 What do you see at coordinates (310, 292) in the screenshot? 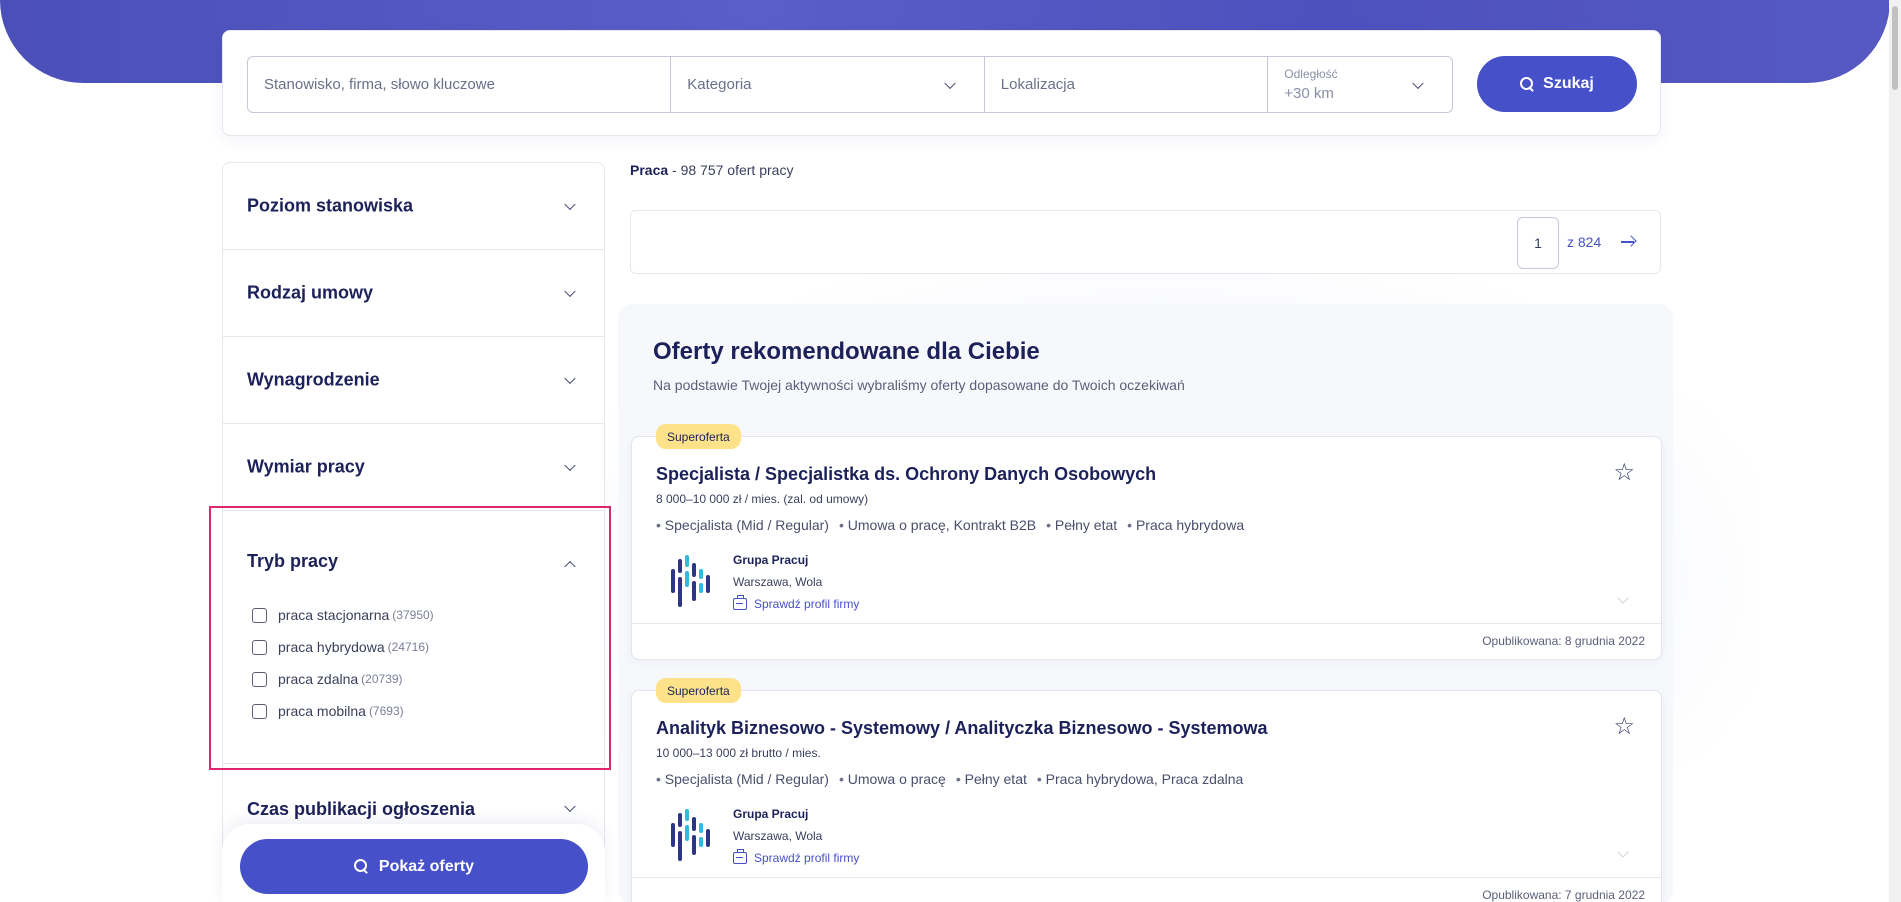
I see `filter-contract-title: Rodzaj umowy` at bounding box center [310, 292].